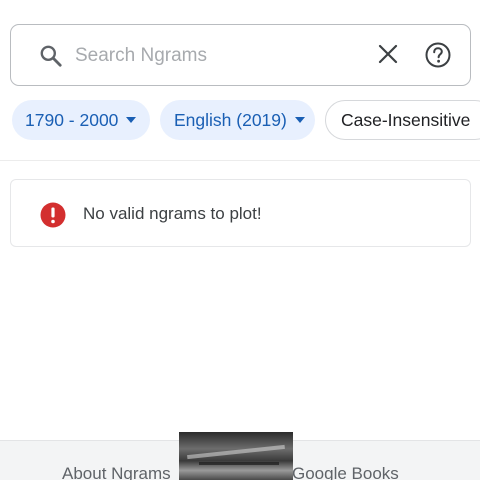  Describe the element at coordinates (72, 119) in the screenshot. I see `year-range-label: 1790 - 2000` at that location.